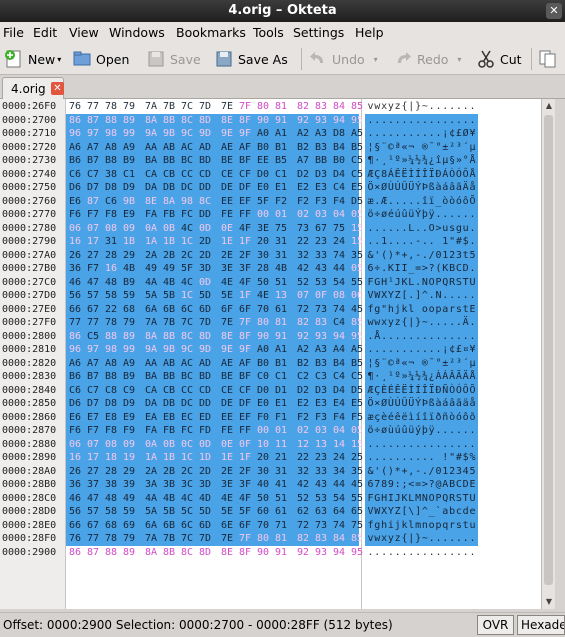  What do you see at coordinates (472, 310) in the screenshot?
I see `char-cell: E` at bounding box center [472, 310].